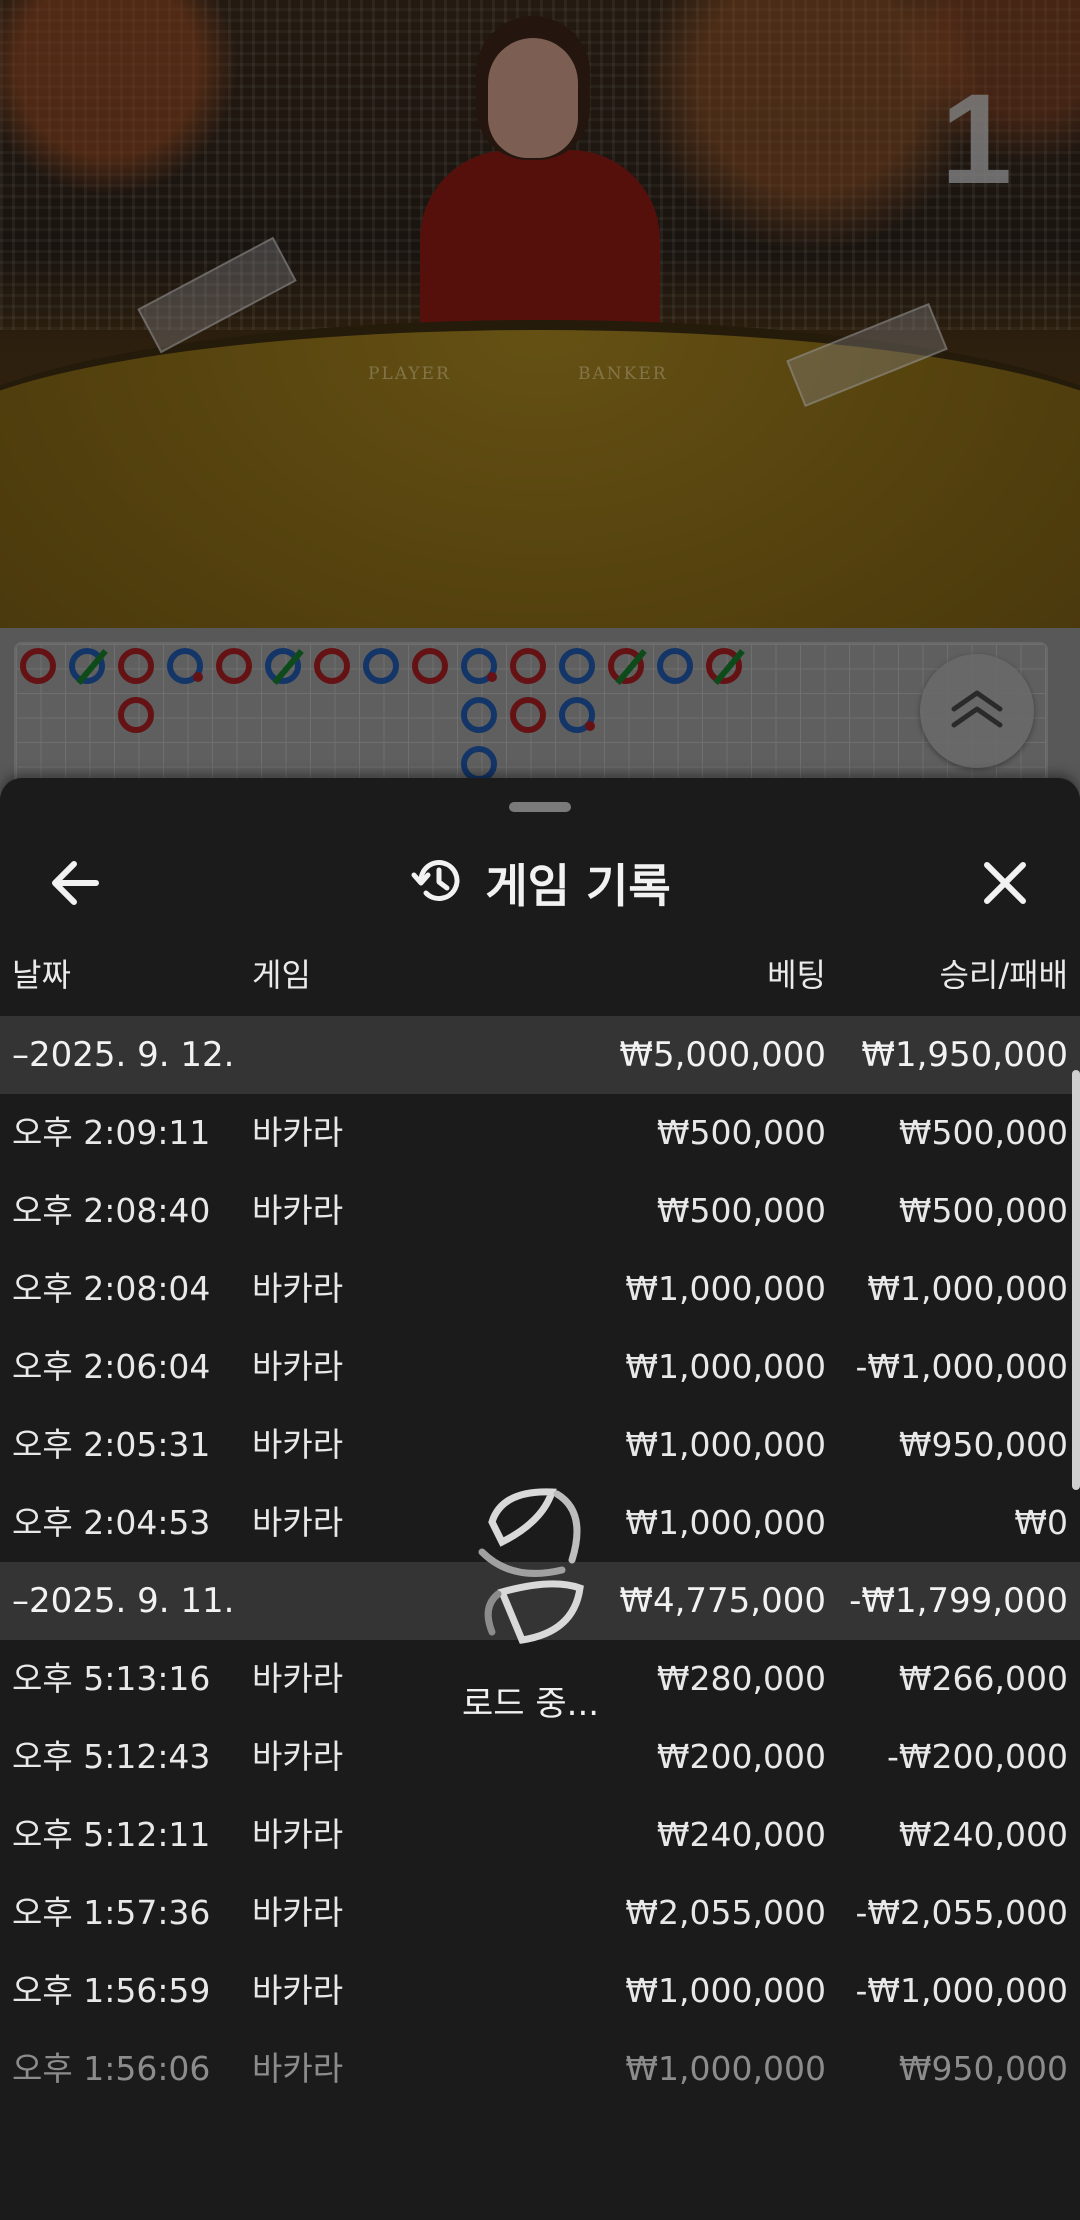  What do you see at coordinates (540, 1367) in the screenshot?
I see `history-row: 오후 2:06:04 바카라 ₩1,000,000 -₩1,000,000` at bounding box center [540, 1367].